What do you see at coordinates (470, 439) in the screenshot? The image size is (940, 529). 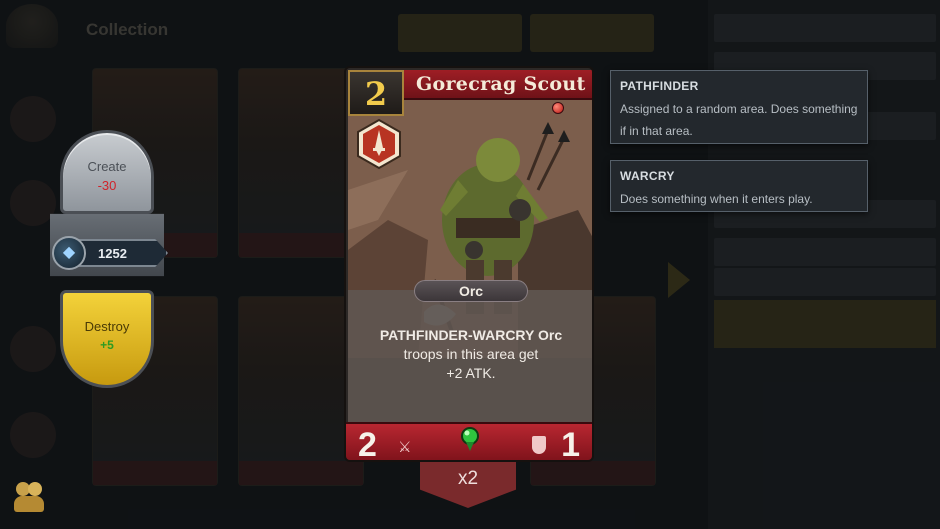 I see `faction-gem-icon` at bounding box center [470, 439].